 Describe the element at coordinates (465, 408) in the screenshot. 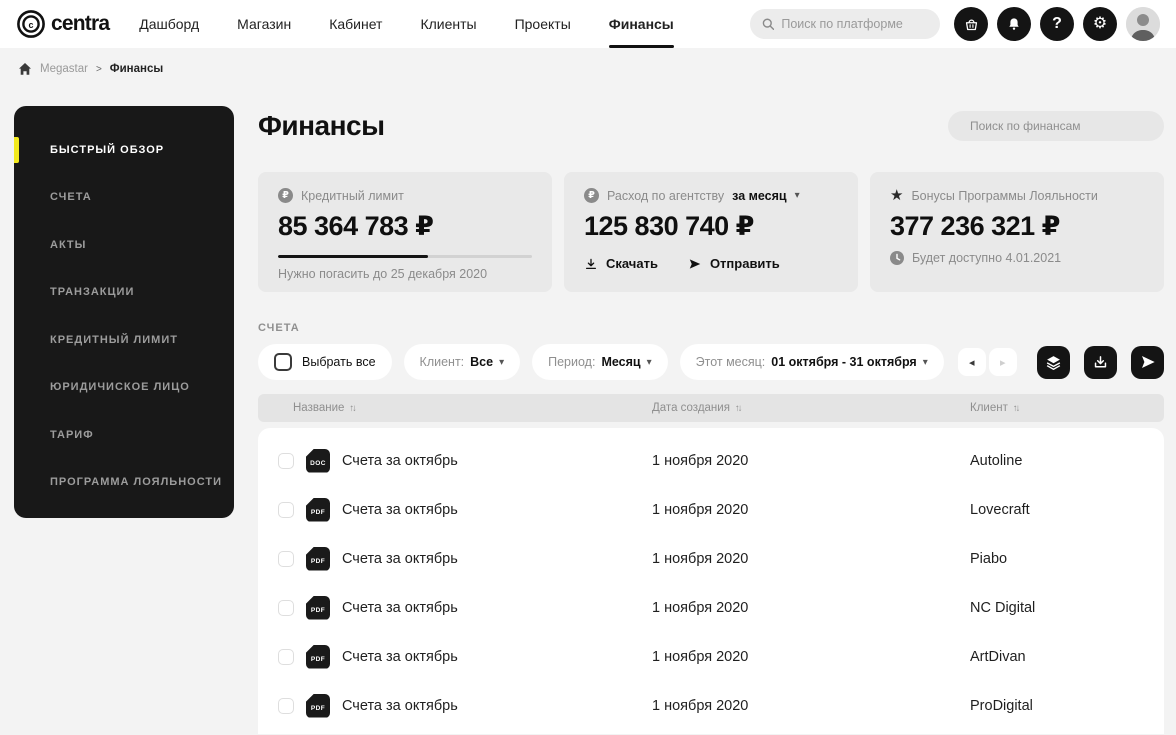

I see `column-header-name: Название ↑↓` at that location.